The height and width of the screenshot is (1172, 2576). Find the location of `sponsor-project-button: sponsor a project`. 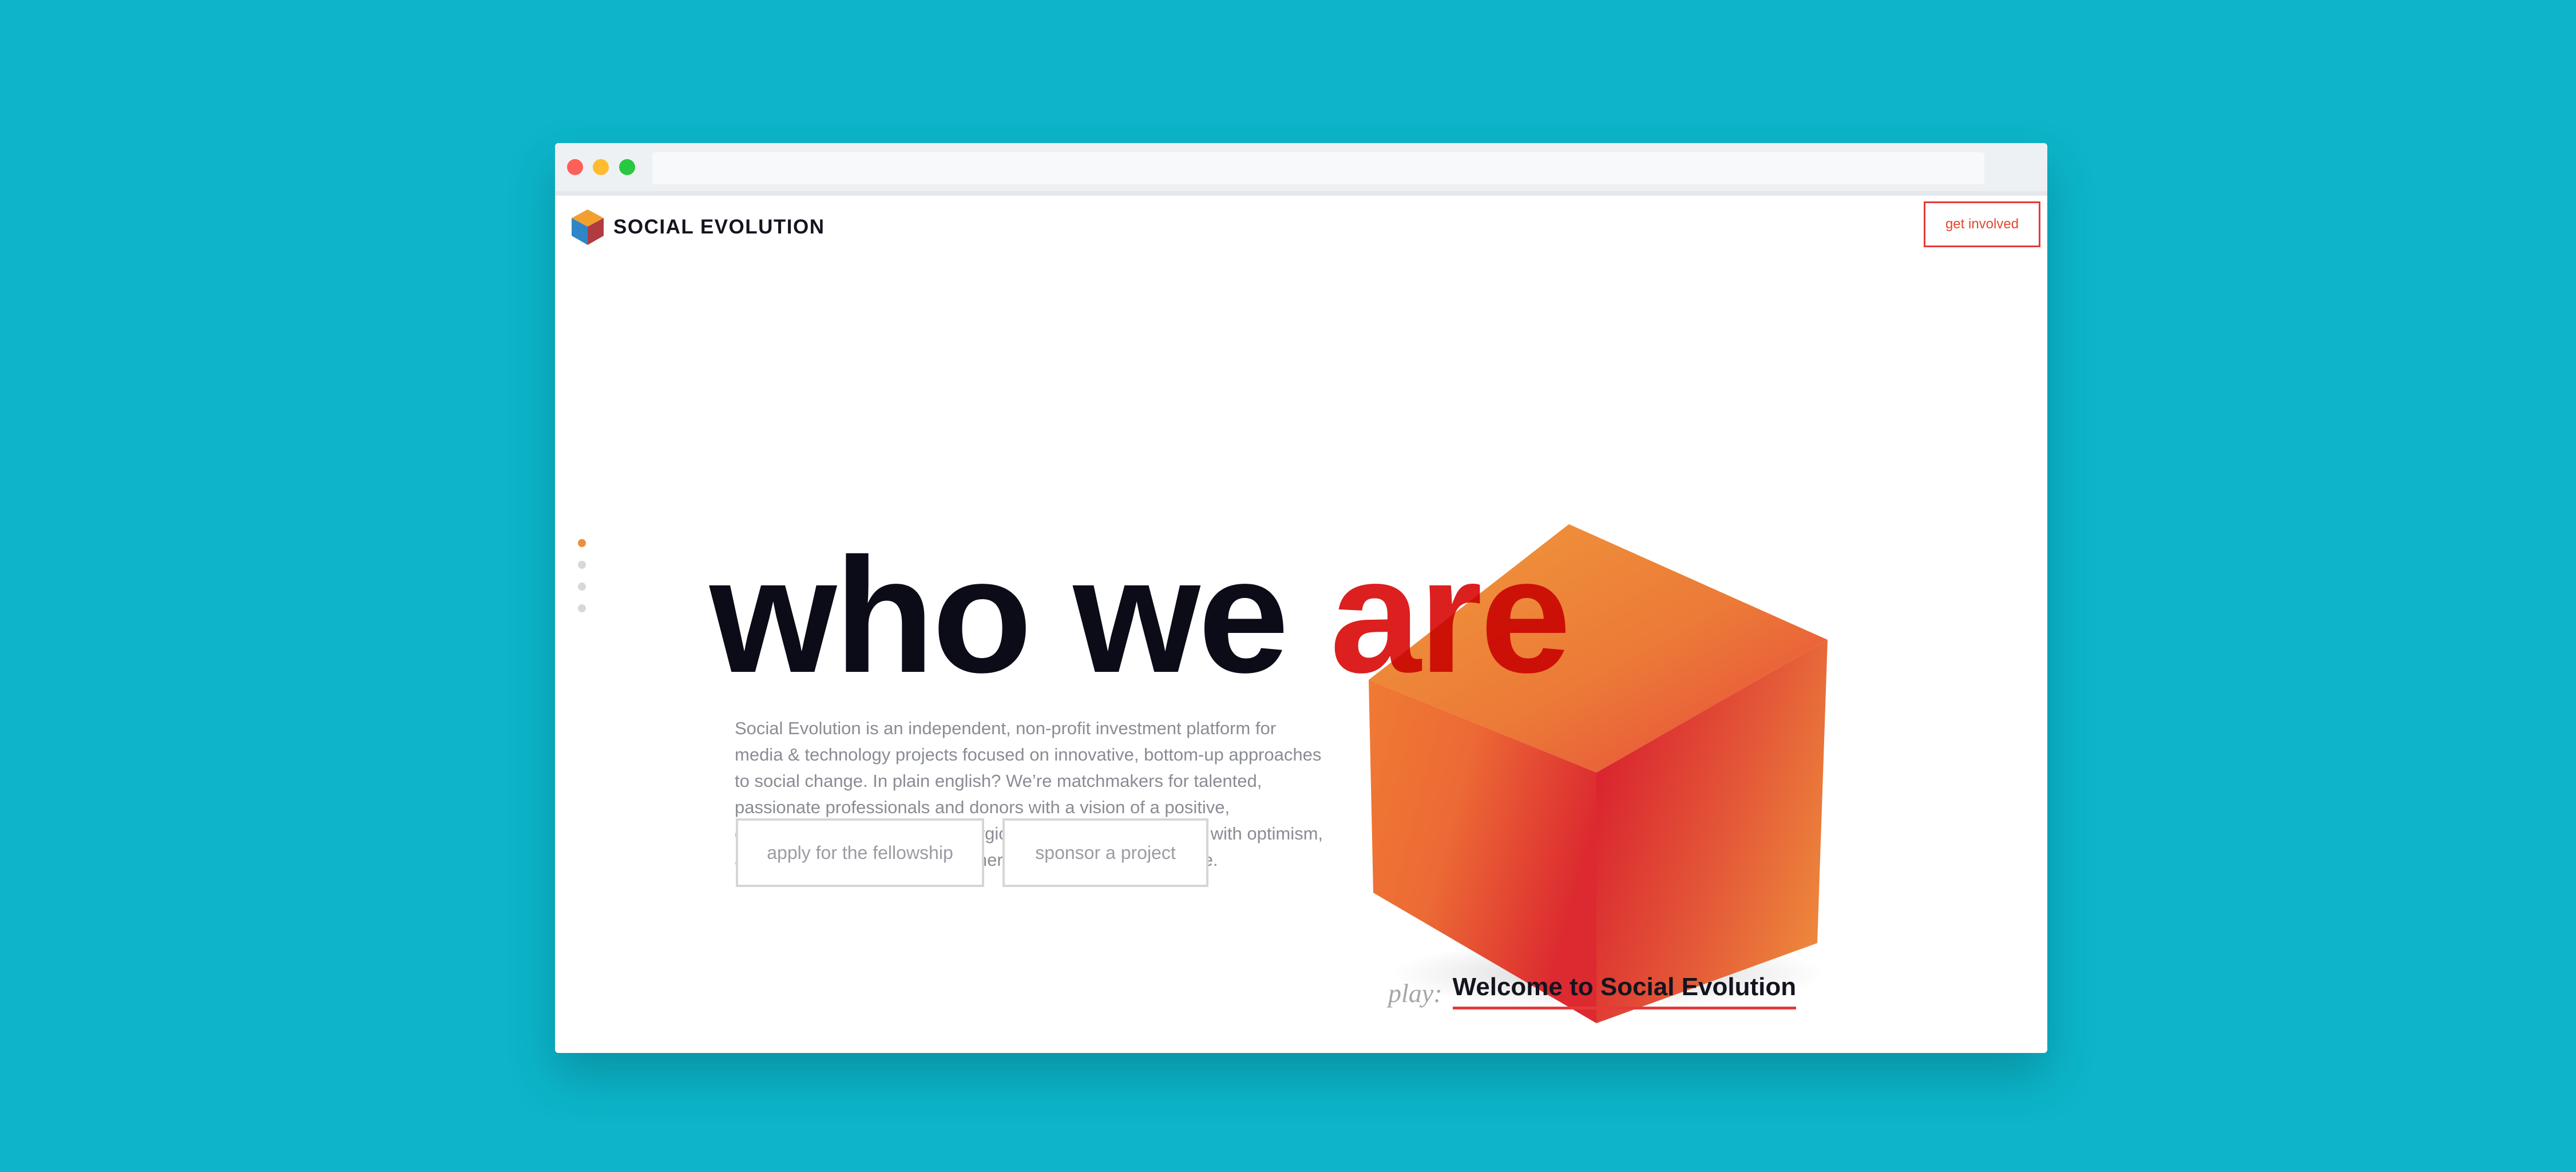

sponsor-project-button: sponsor a project is located at coordinates (1105, 852).